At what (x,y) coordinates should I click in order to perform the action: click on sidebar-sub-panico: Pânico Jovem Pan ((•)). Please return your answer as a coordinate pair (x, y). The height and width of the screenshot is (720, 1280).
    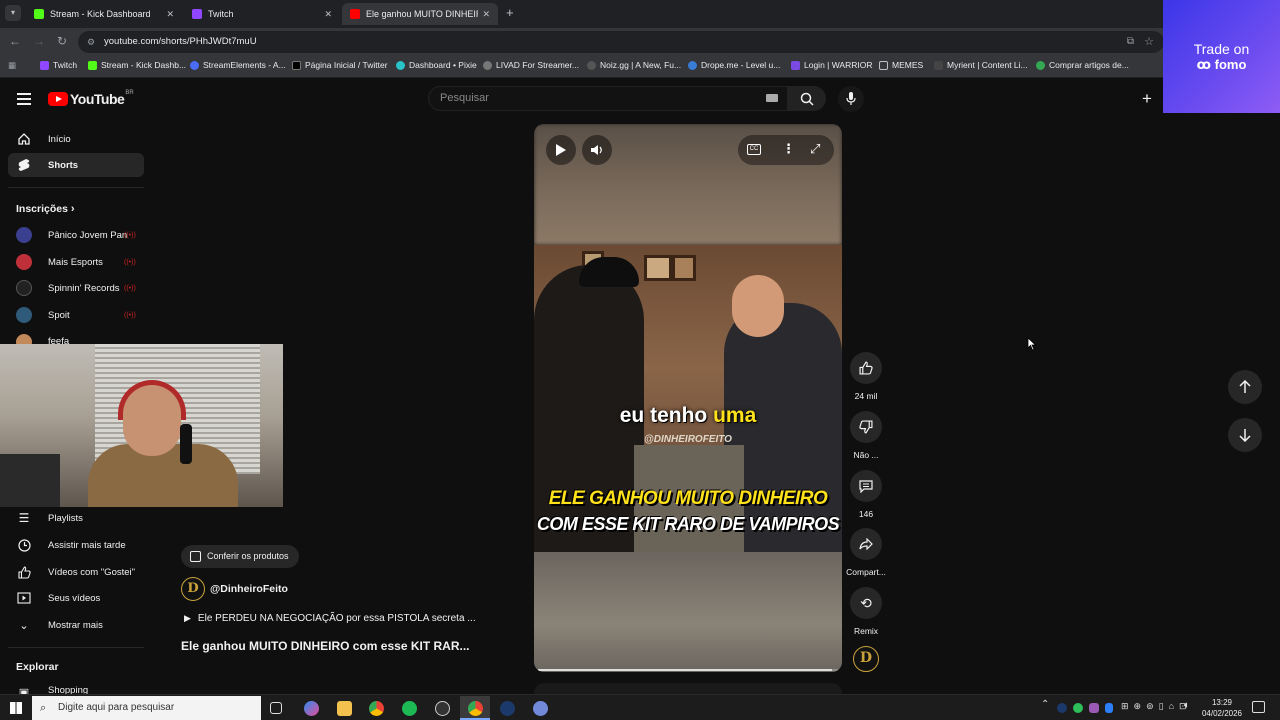
    Looking at the image, I should click on (76, 235).